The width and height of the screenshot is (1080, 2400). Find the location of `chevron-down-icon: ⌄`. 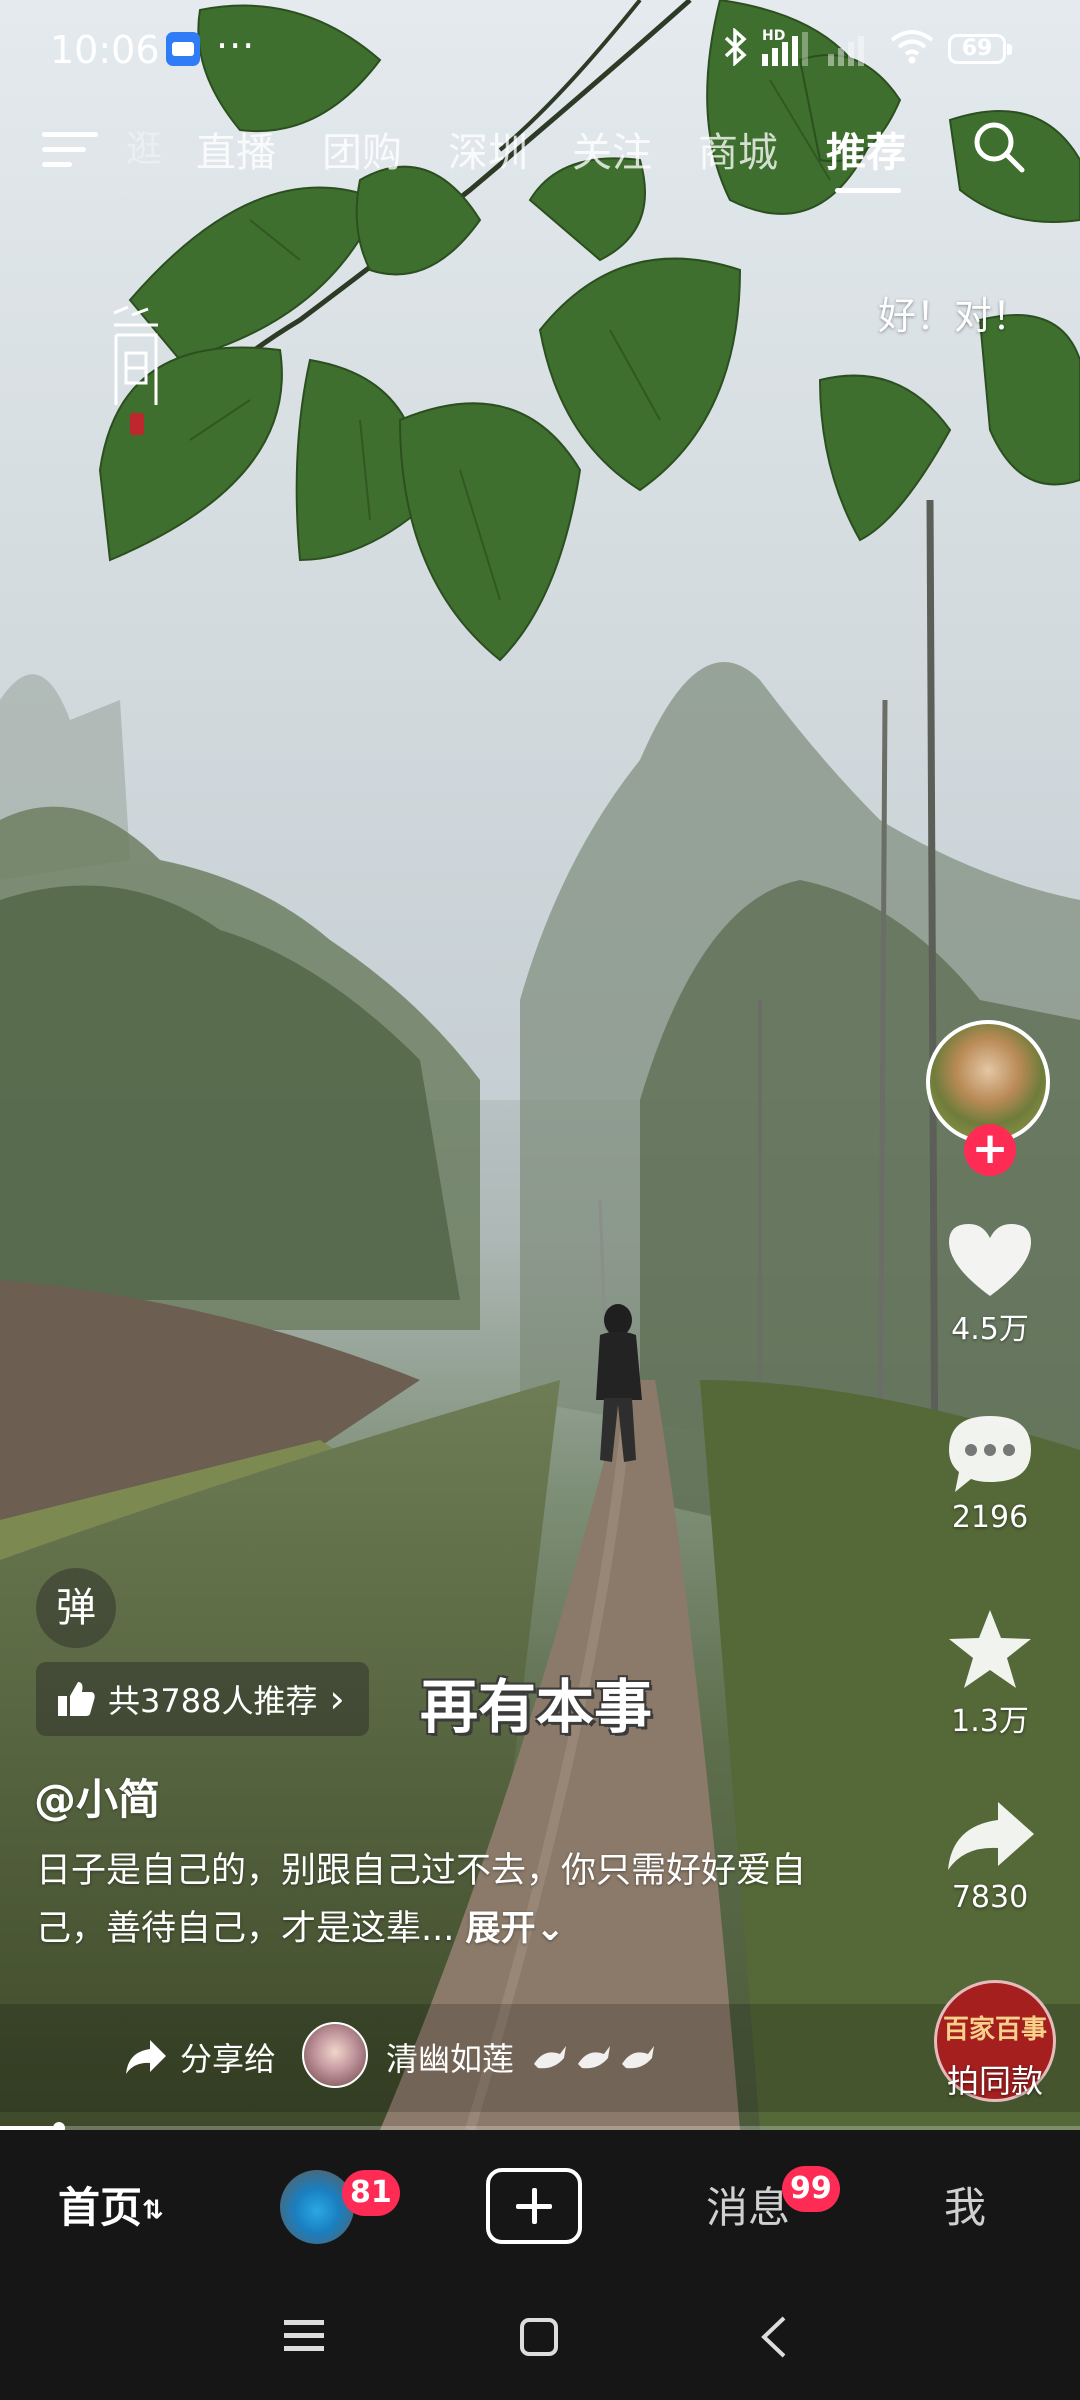

chevron-down-icon: ⌄ is located at coordinates (550, 1929).